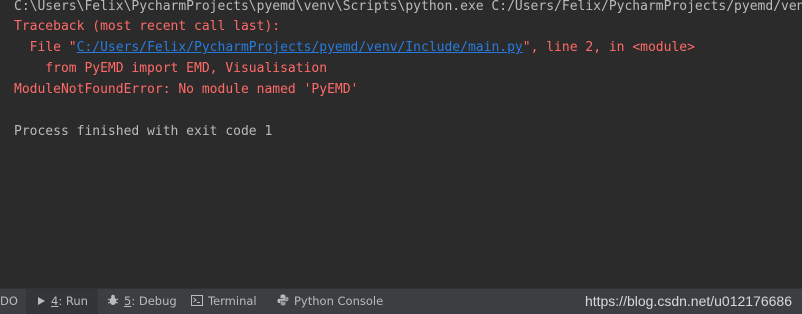  Describe the element at coordinates (143, 131) in the screenshot. I see `exit-status-line: Process finished with exit code 1` at that location.